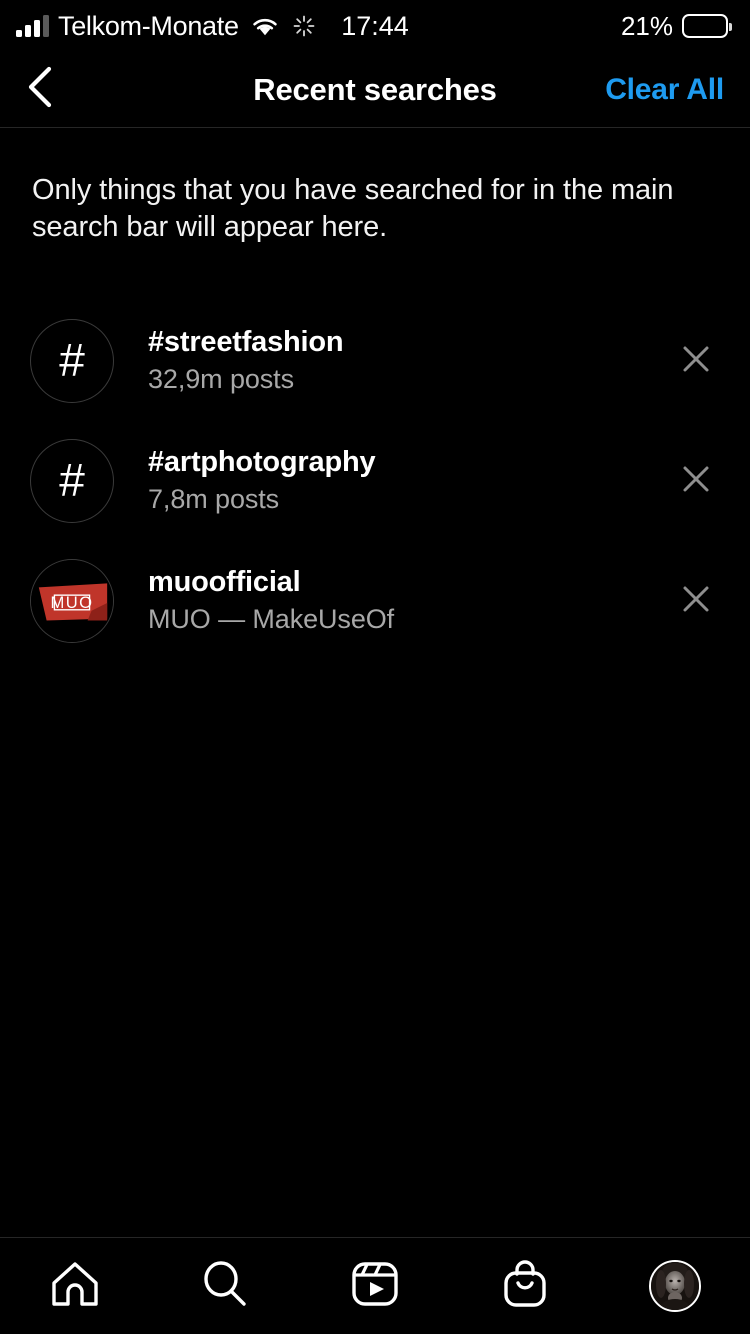 The image size is (750, 1334). I want to click on tab-reels, so click(375, 1286).